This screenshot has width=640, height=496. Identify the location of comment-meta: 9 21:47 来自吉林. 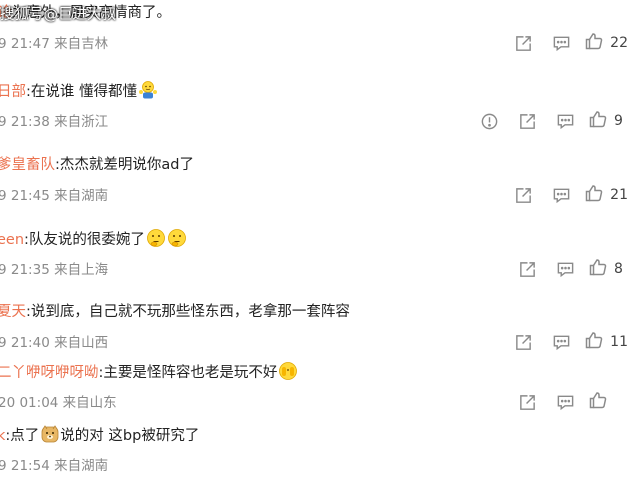
(54, 44).